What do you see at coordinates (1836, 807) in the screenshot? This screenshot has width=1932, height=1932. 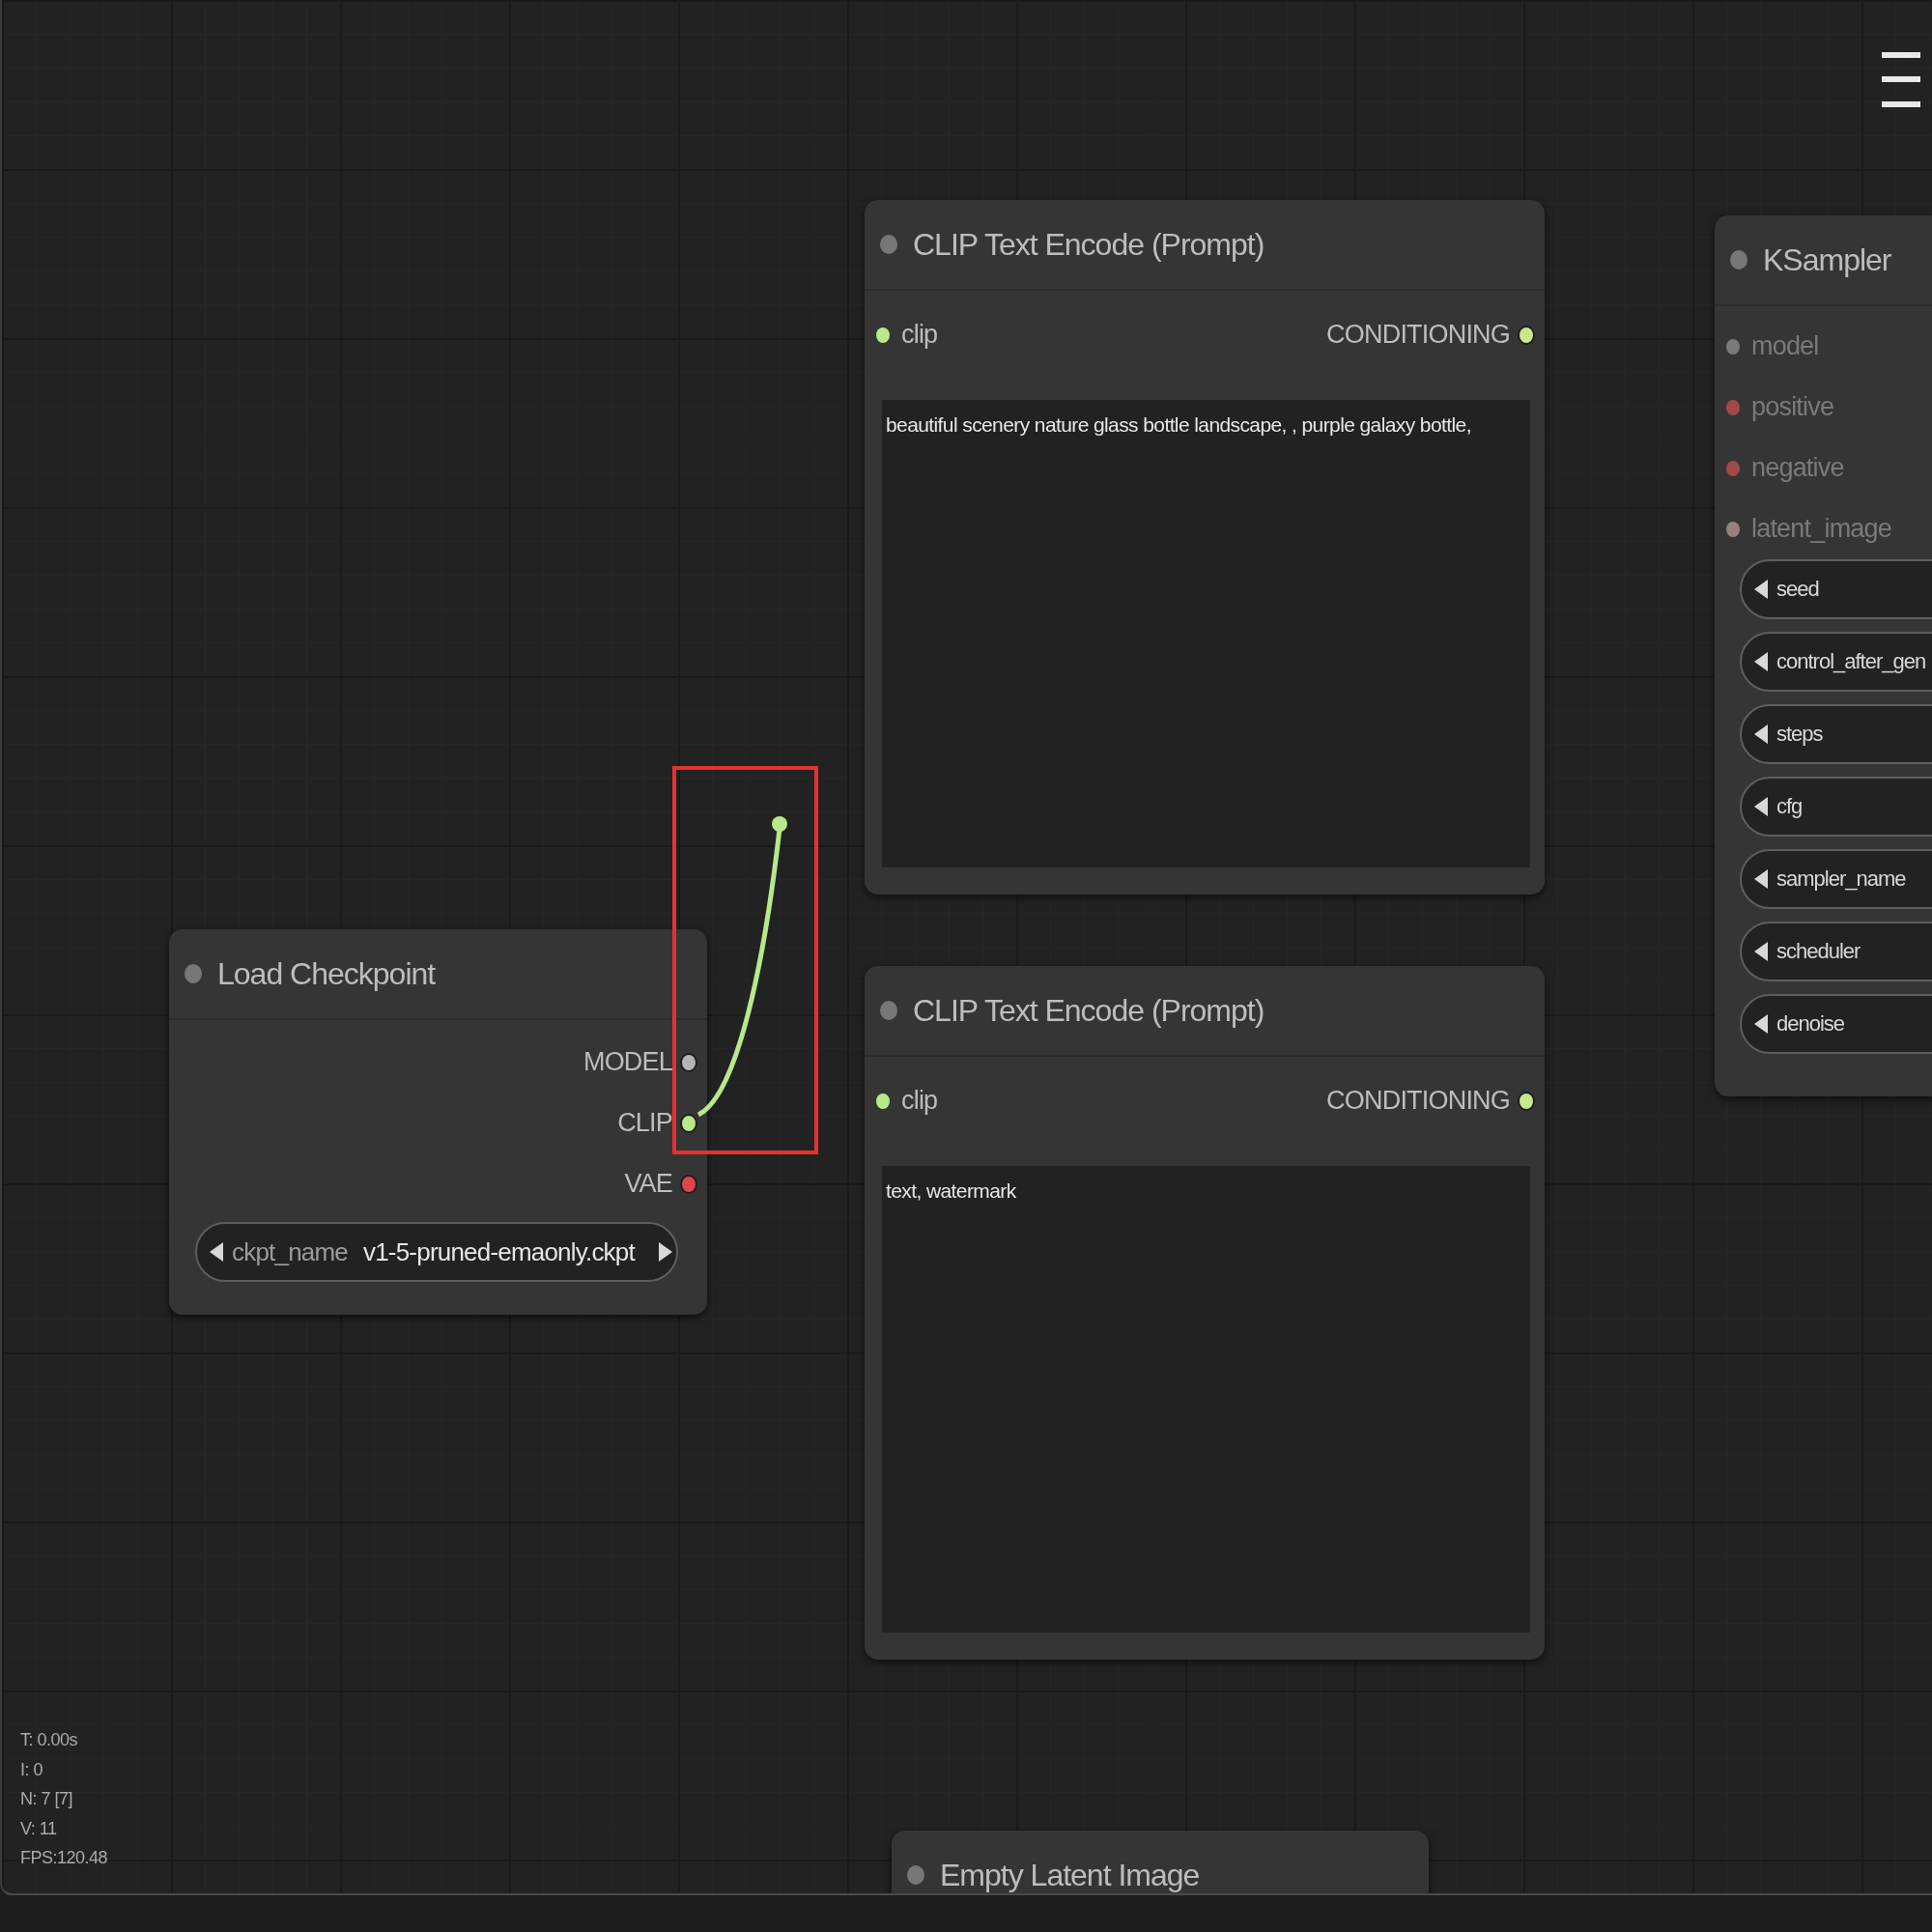 I see `combo-widget: cfg` at bounding box center [1836, 807].